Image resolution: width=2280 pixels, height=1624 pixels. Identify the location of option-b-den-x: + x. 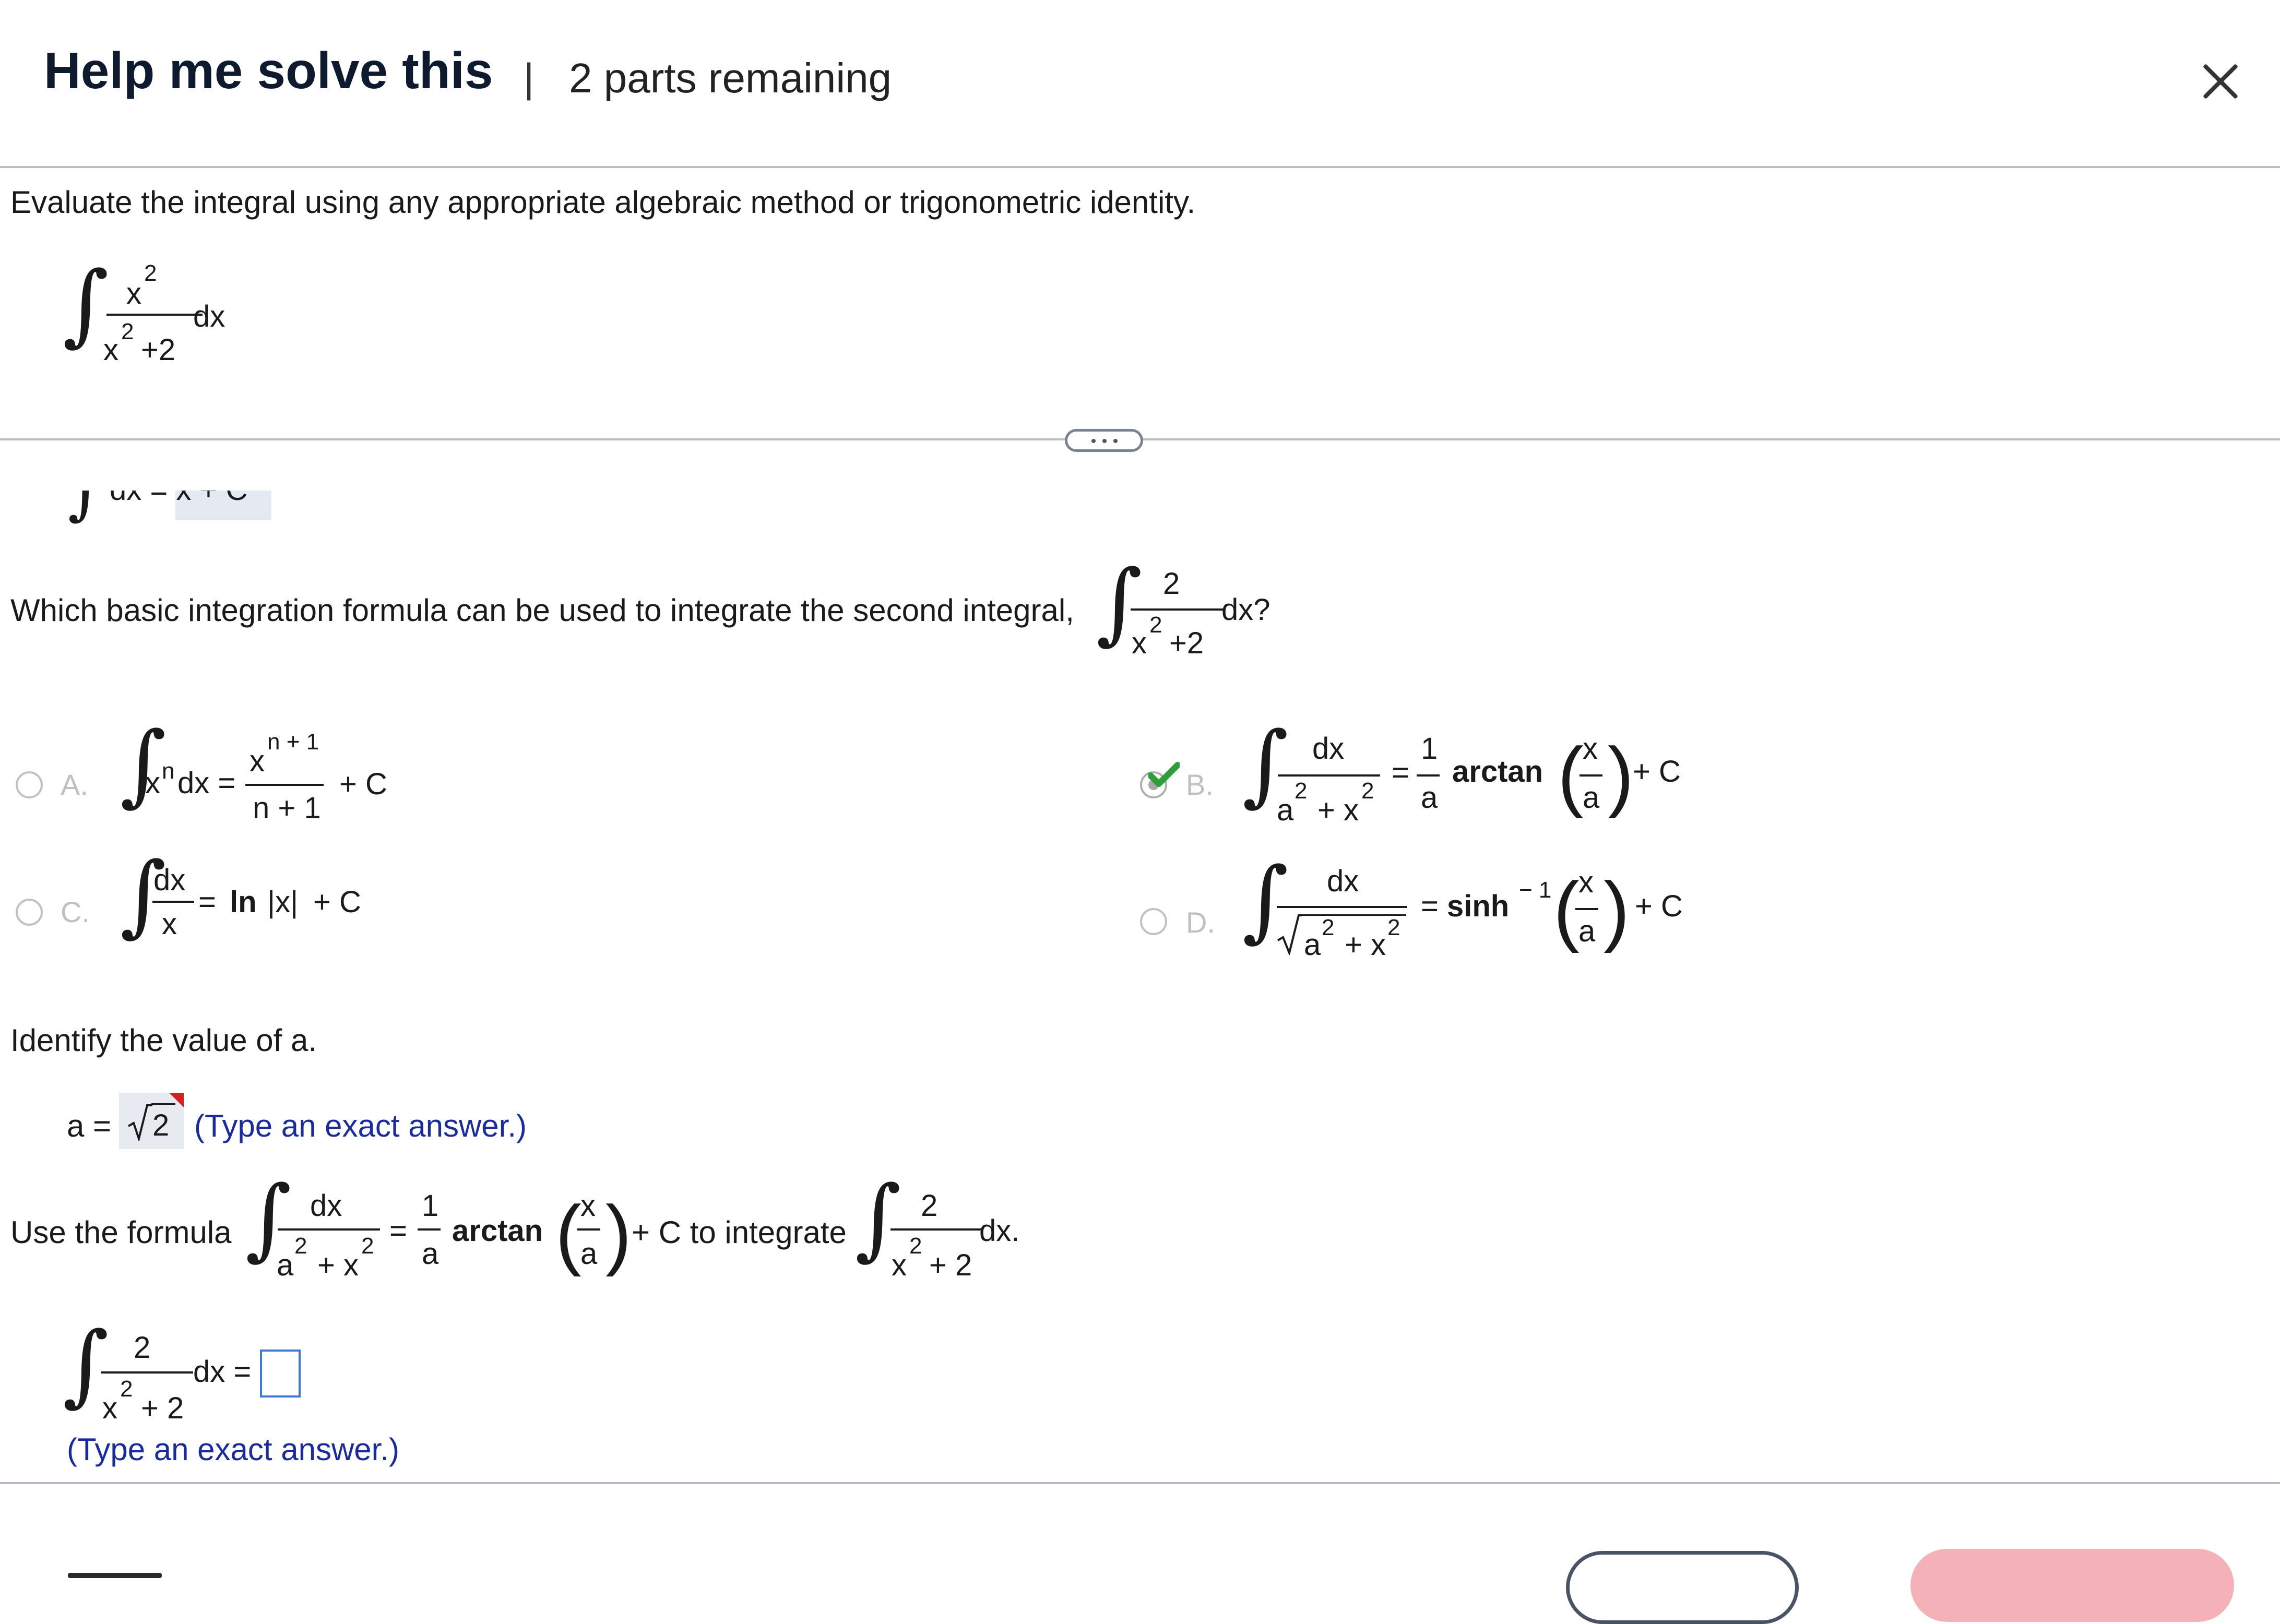
(1338, 810).